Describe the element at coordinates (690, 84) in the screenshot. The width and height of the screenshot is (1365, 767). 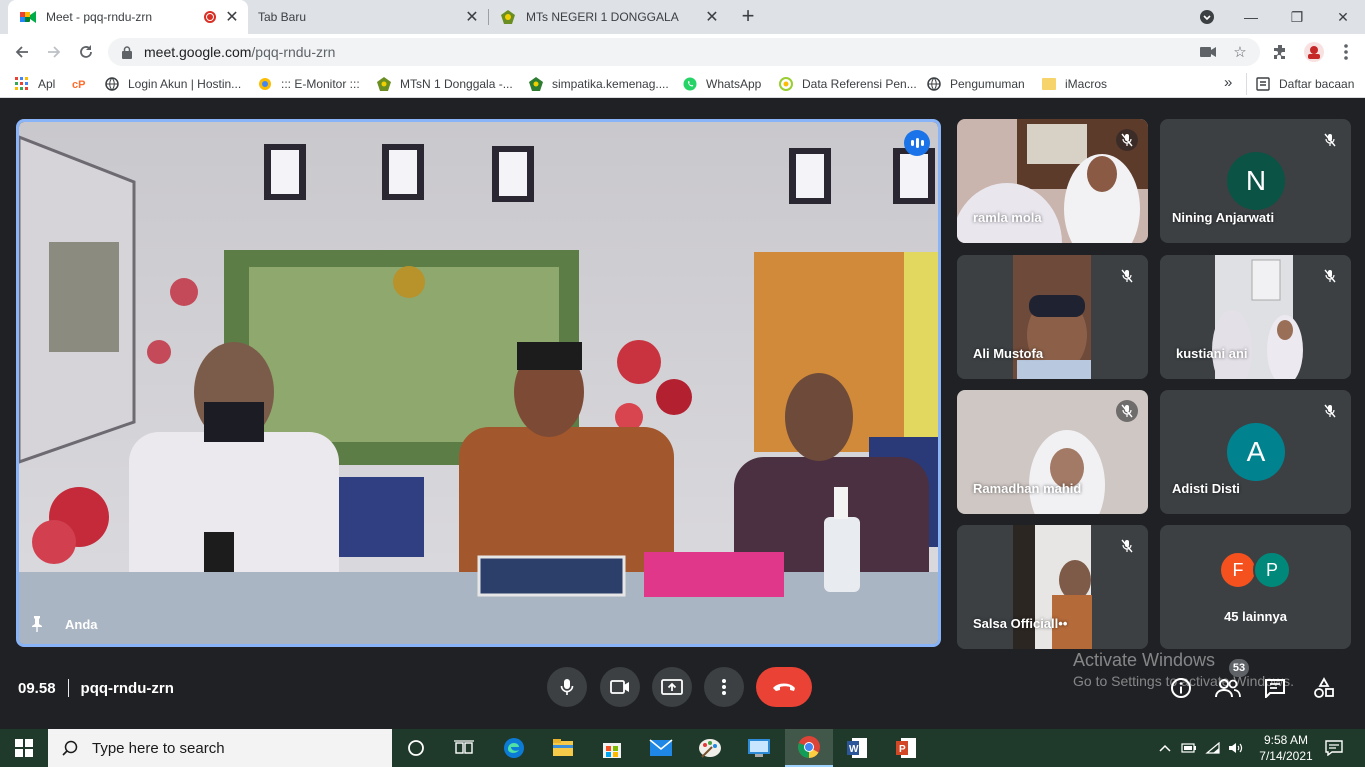
I see `whatsapp-icon` at that location.